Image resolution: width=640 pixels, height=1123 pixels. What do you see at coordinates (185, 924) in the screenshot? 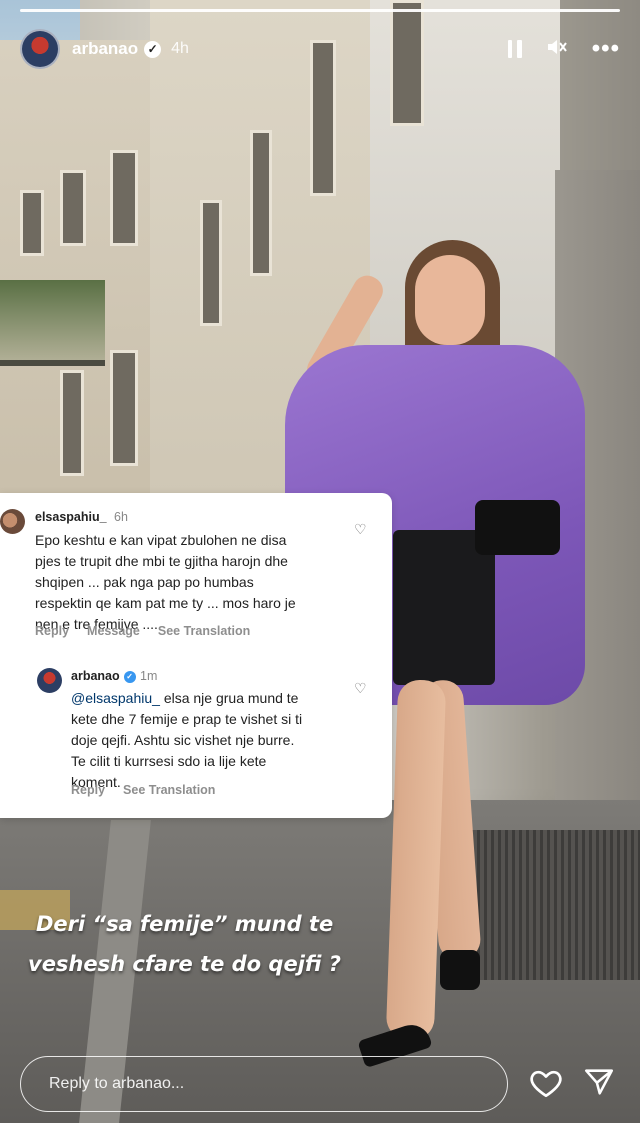
I see `caption-line-1: Deri “sa femije” mund te` at bounding box center [185, 924].